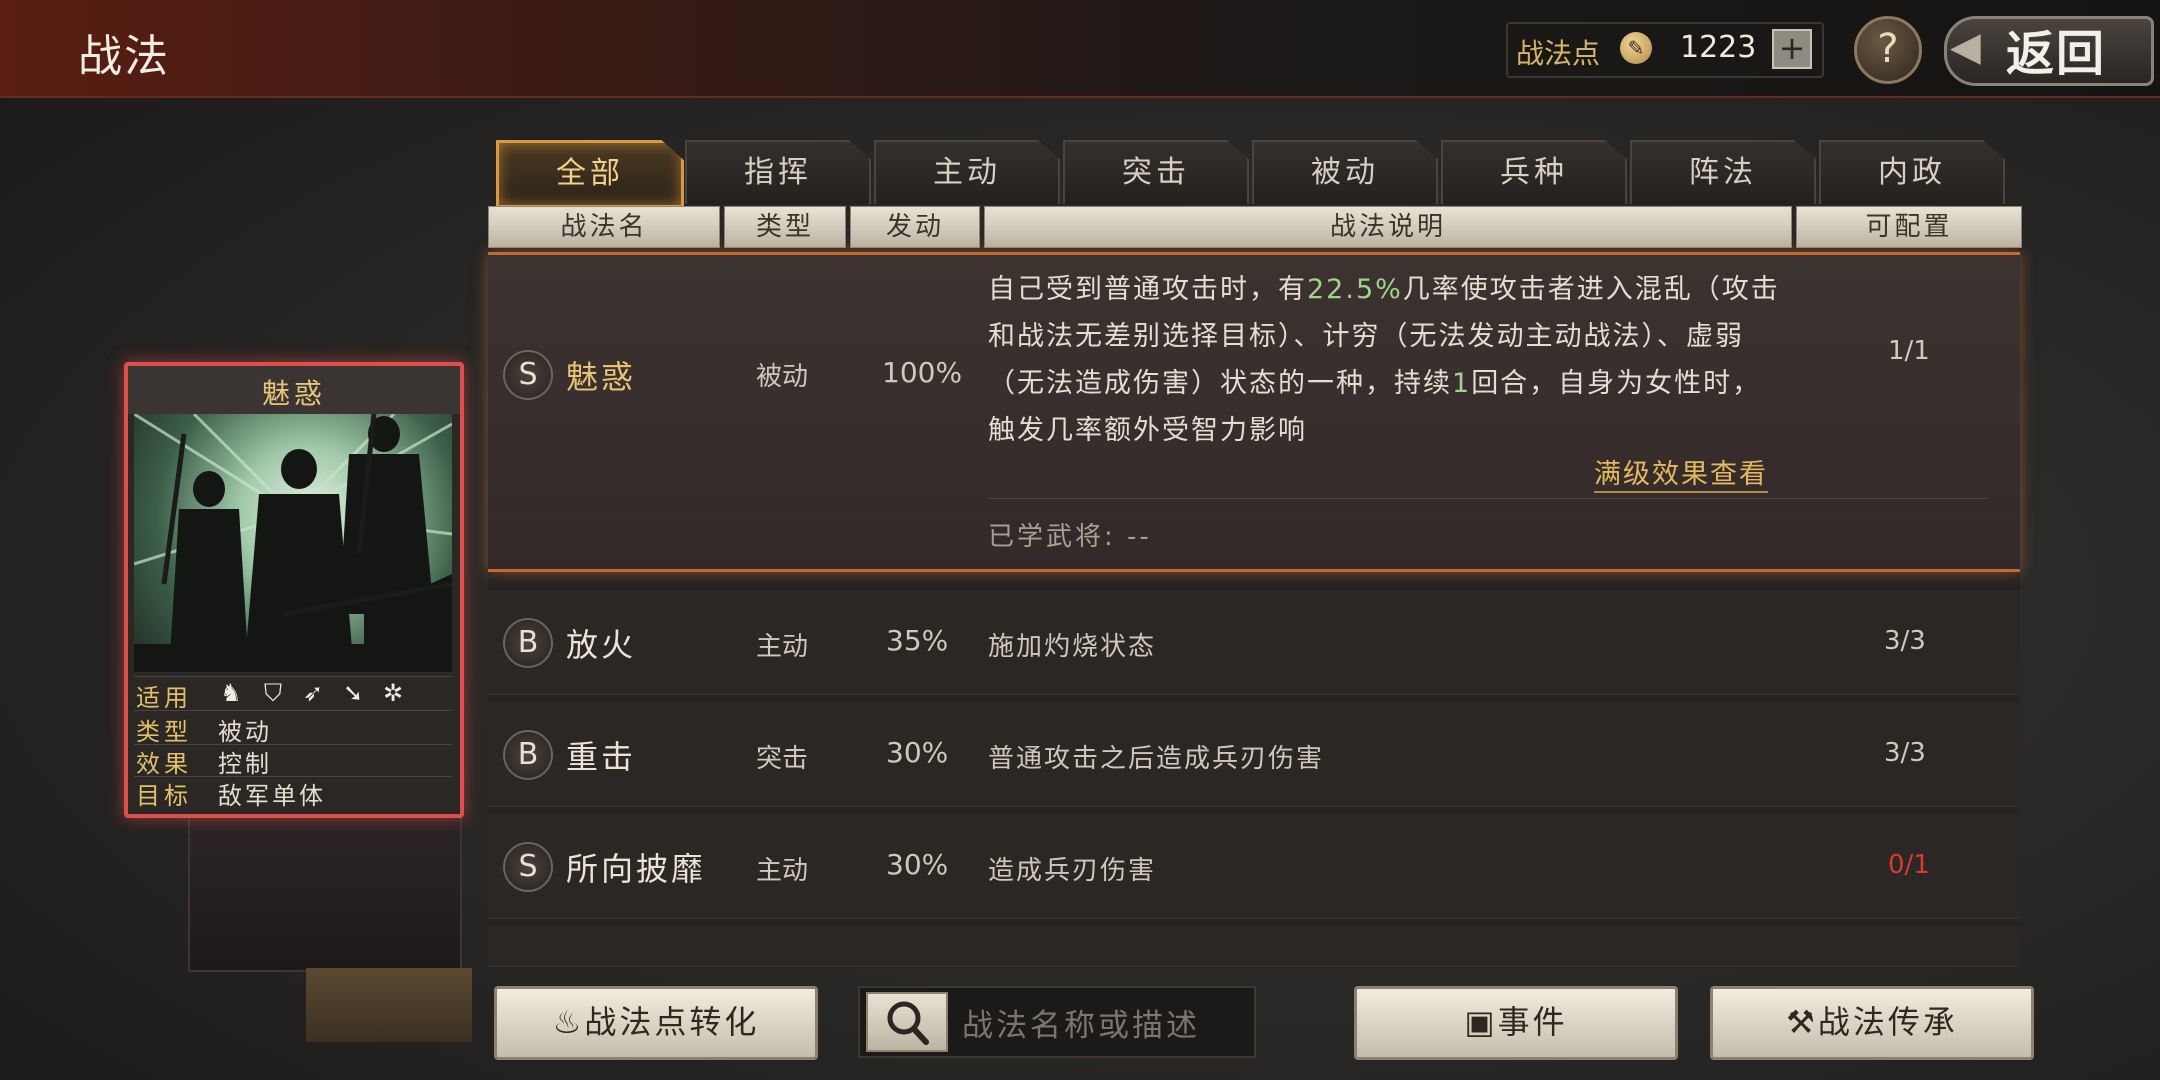  I want to click on skill-description: 造成兵刃伤害, so click(1072, 871).